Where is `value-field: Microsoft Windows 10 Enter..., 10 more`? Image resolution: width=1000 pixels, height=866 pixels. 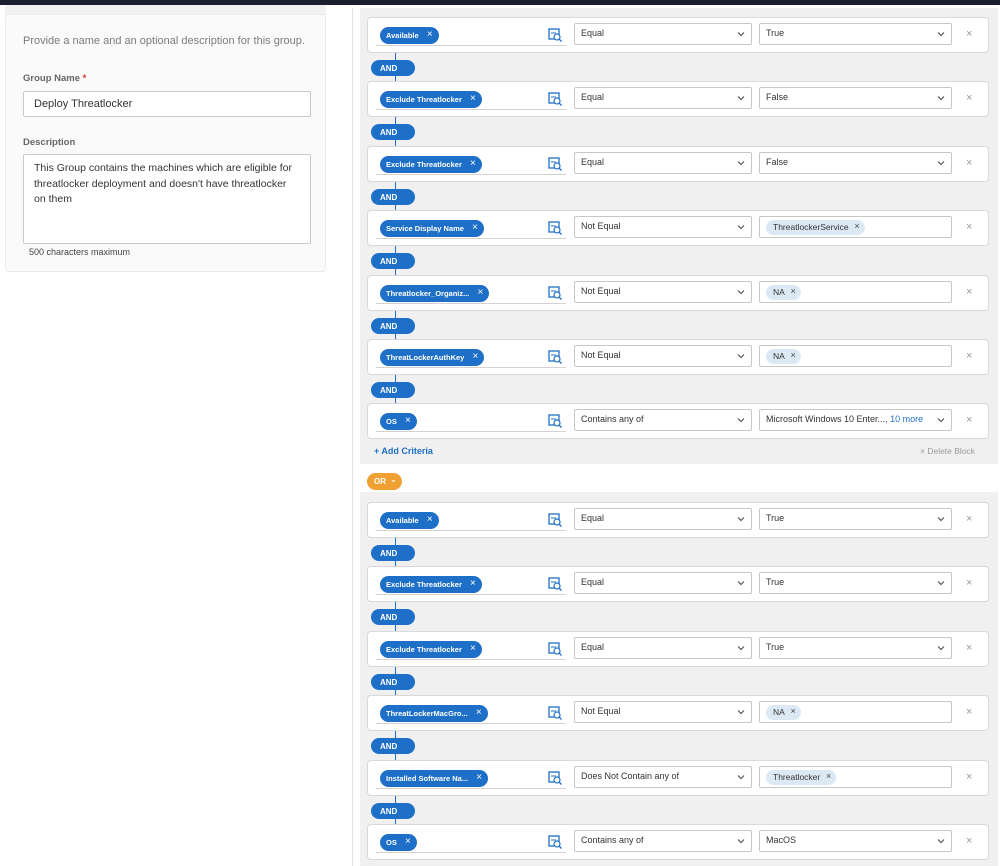 value-field: Microsoft Windows 10 Enter..., 10 more is located at coordinates (855, 420).